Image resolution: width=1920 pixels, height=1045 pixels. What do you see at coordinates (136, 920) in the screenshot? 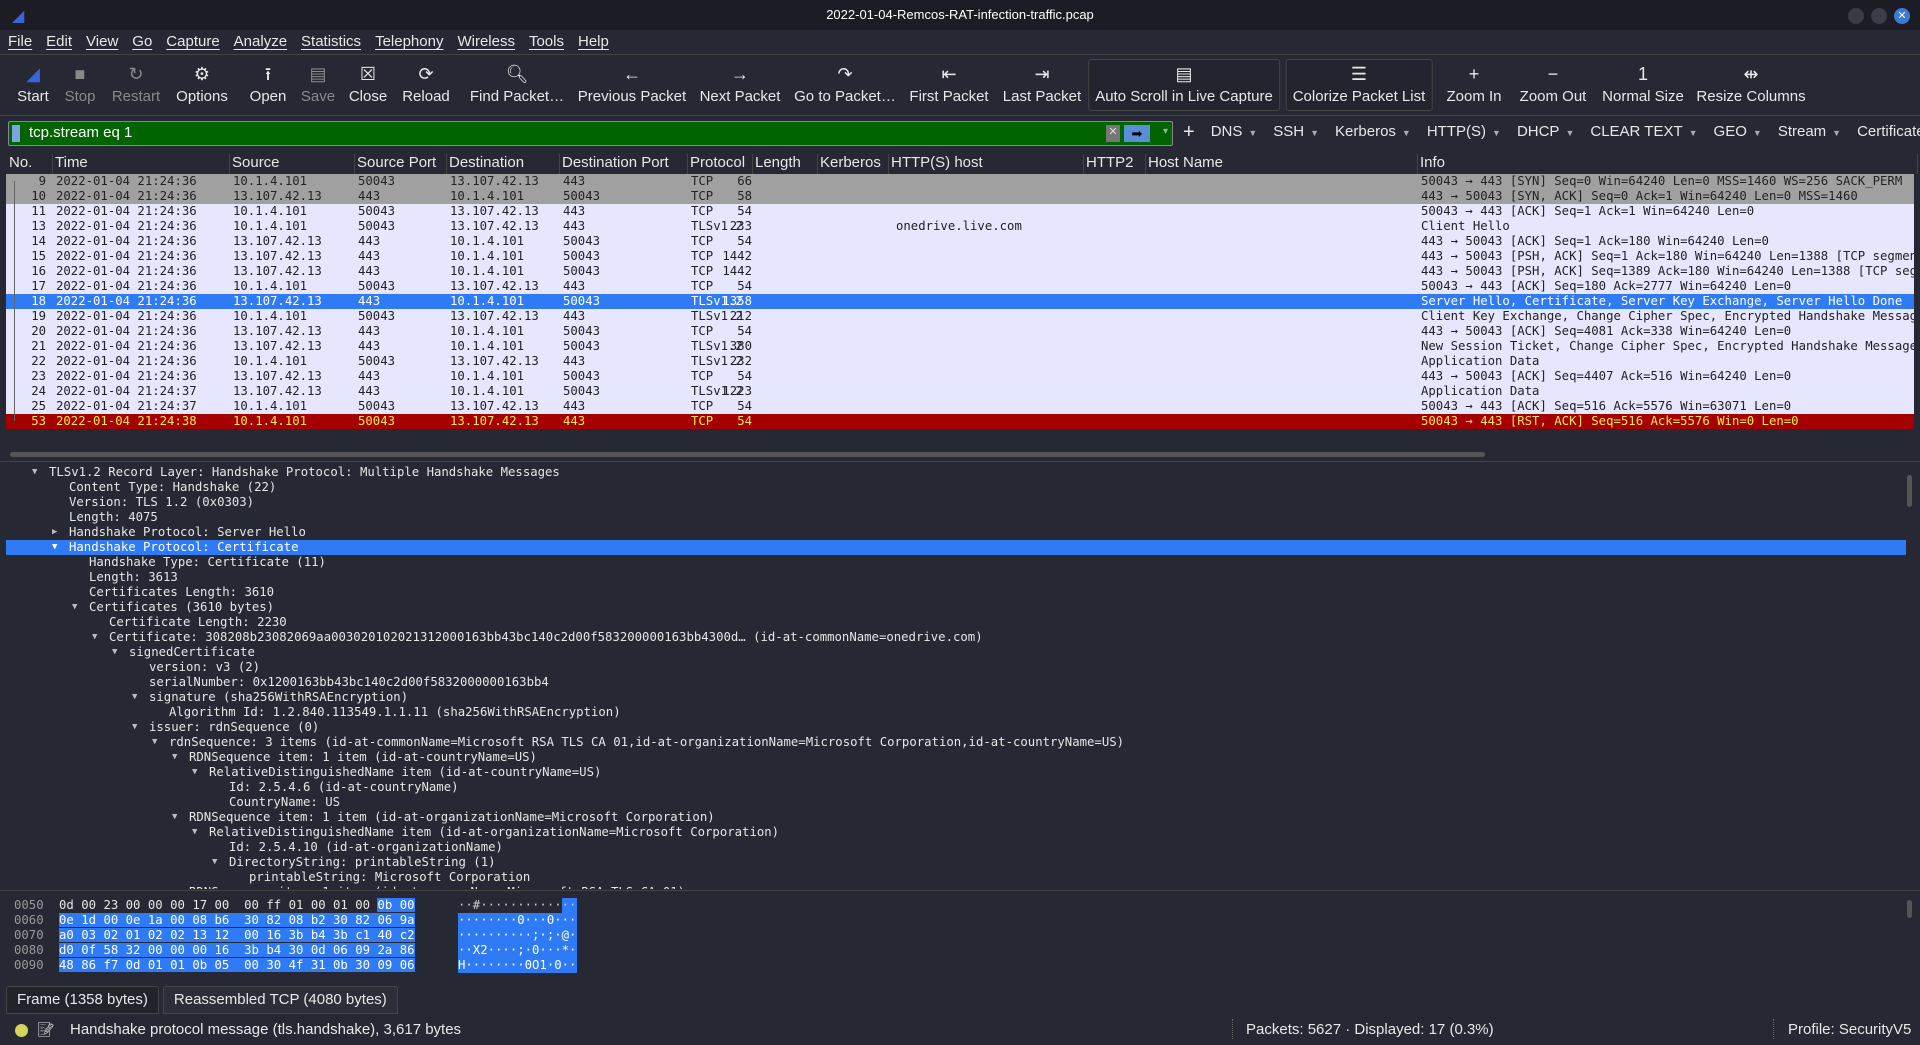
I see `hex-byte: 0e` at bounding box center [136, 920].